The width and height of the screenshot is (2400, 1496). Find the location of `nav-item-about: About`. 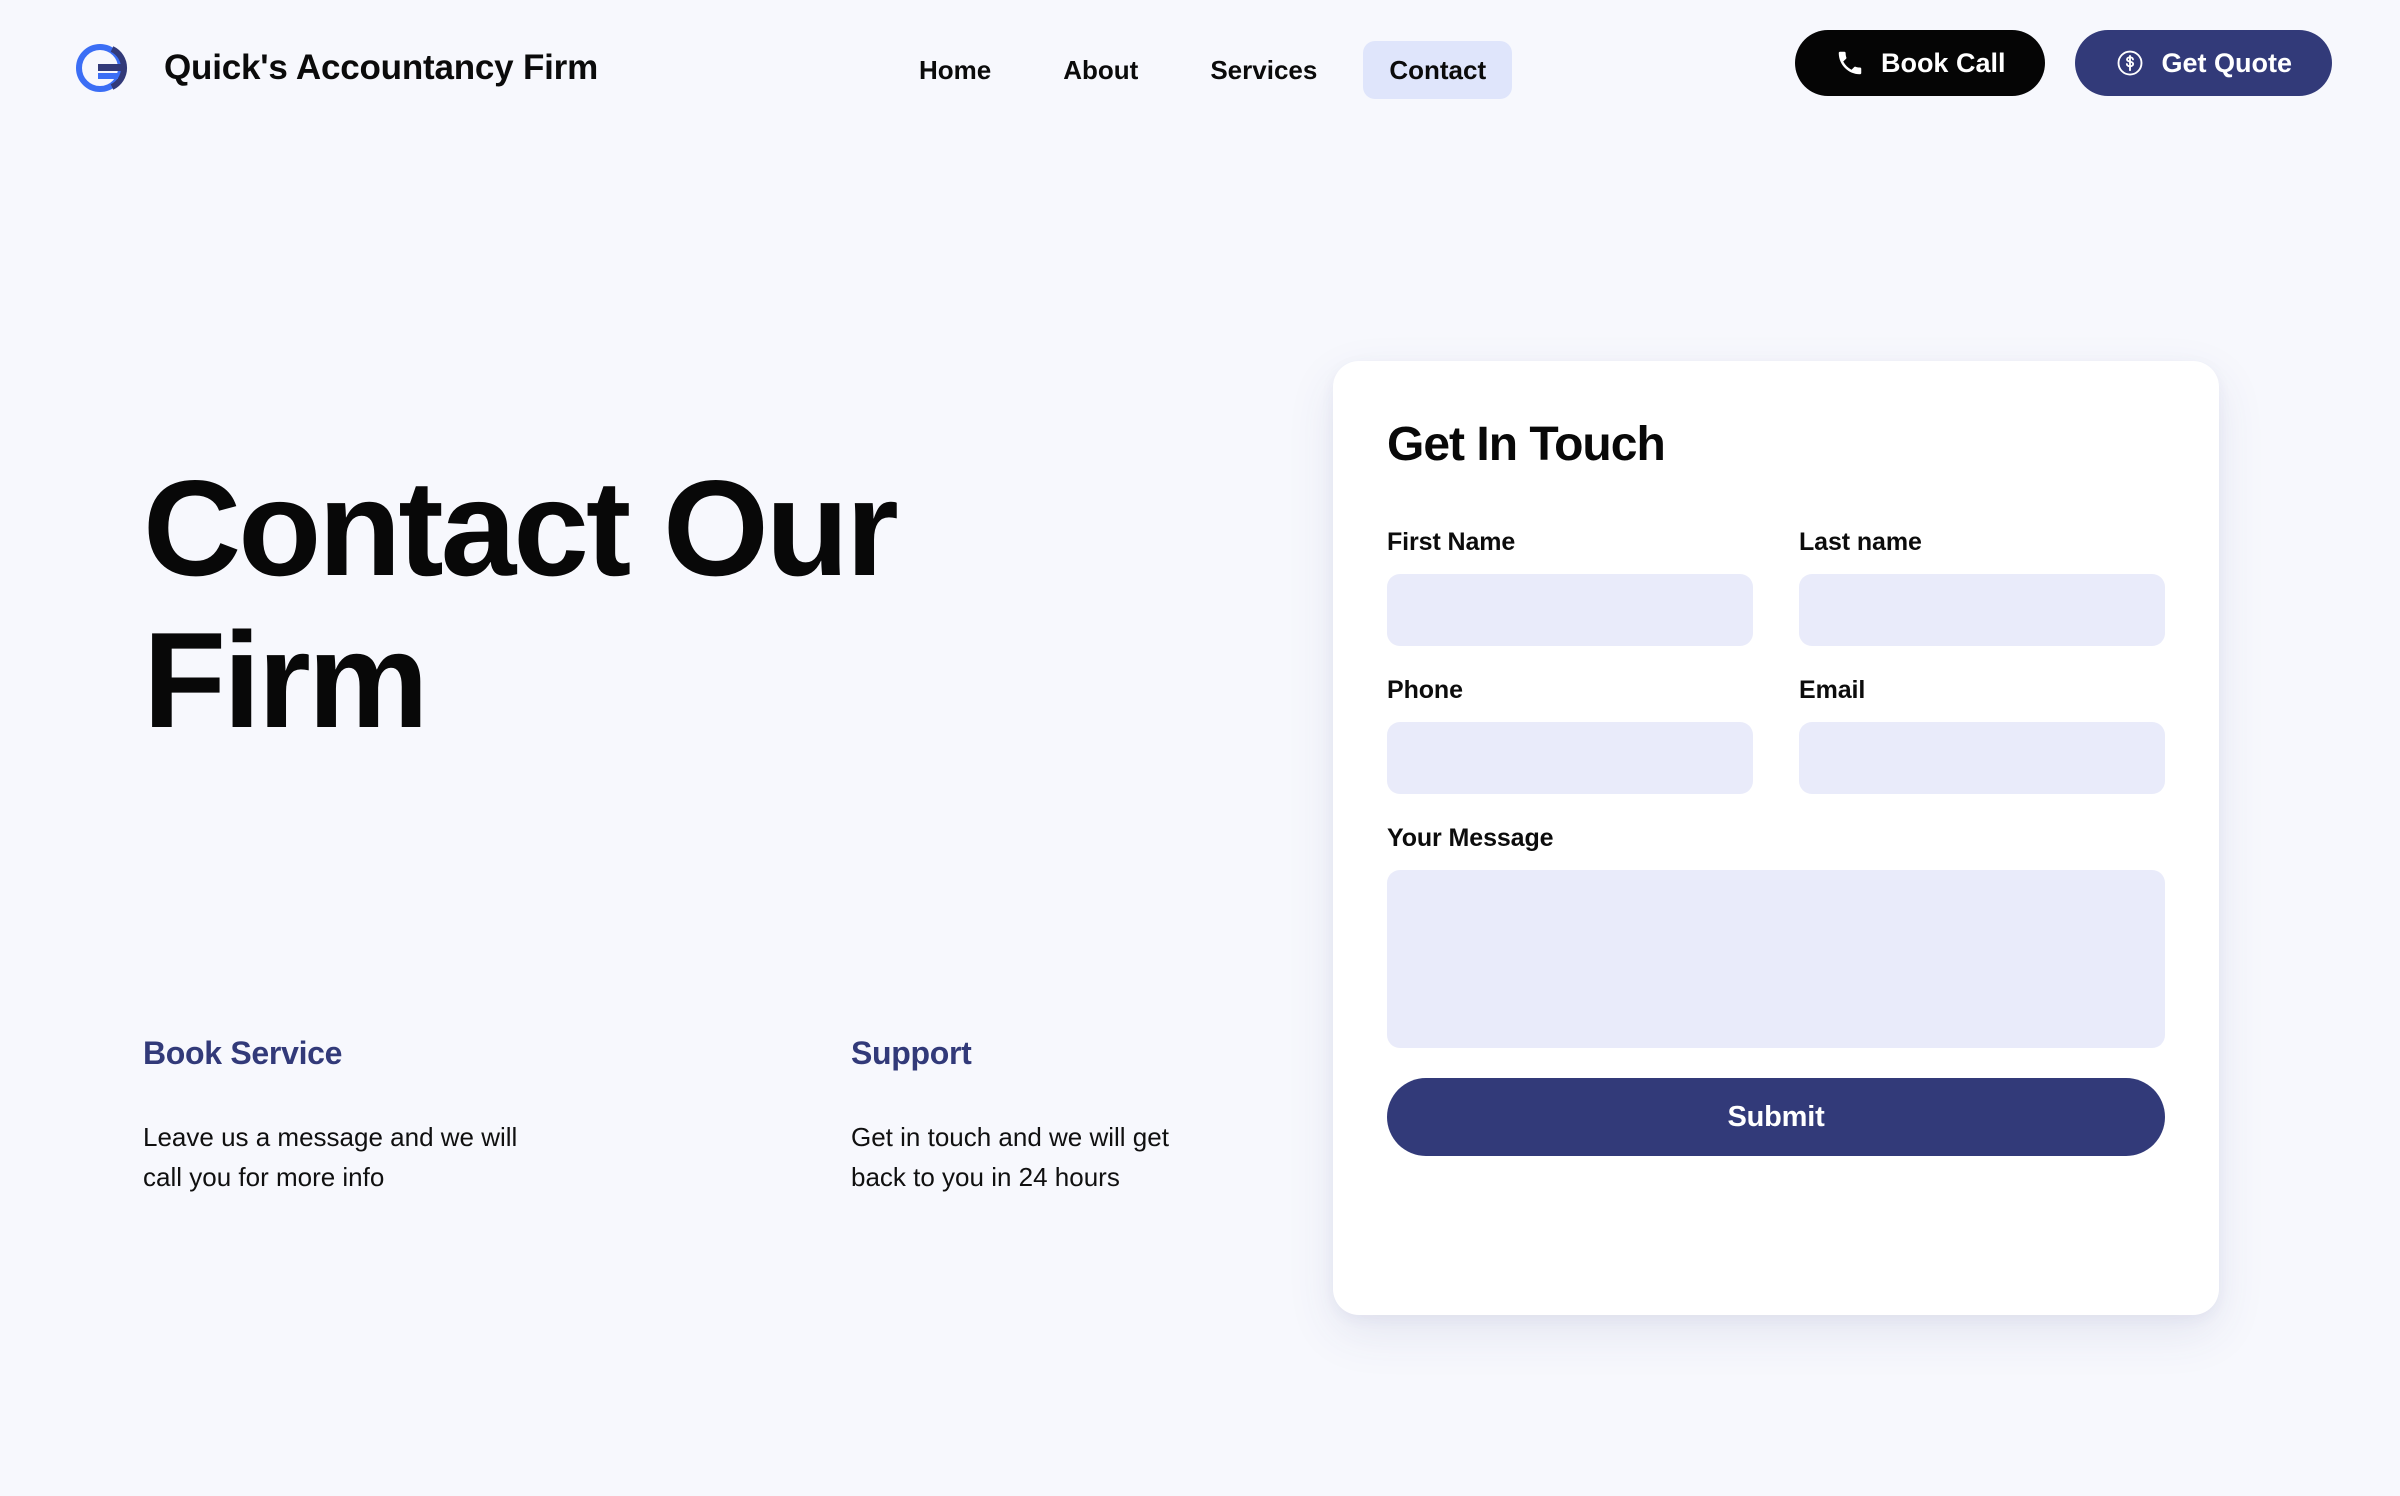

nav-item-about: About is located at coordinates (1100, 70).